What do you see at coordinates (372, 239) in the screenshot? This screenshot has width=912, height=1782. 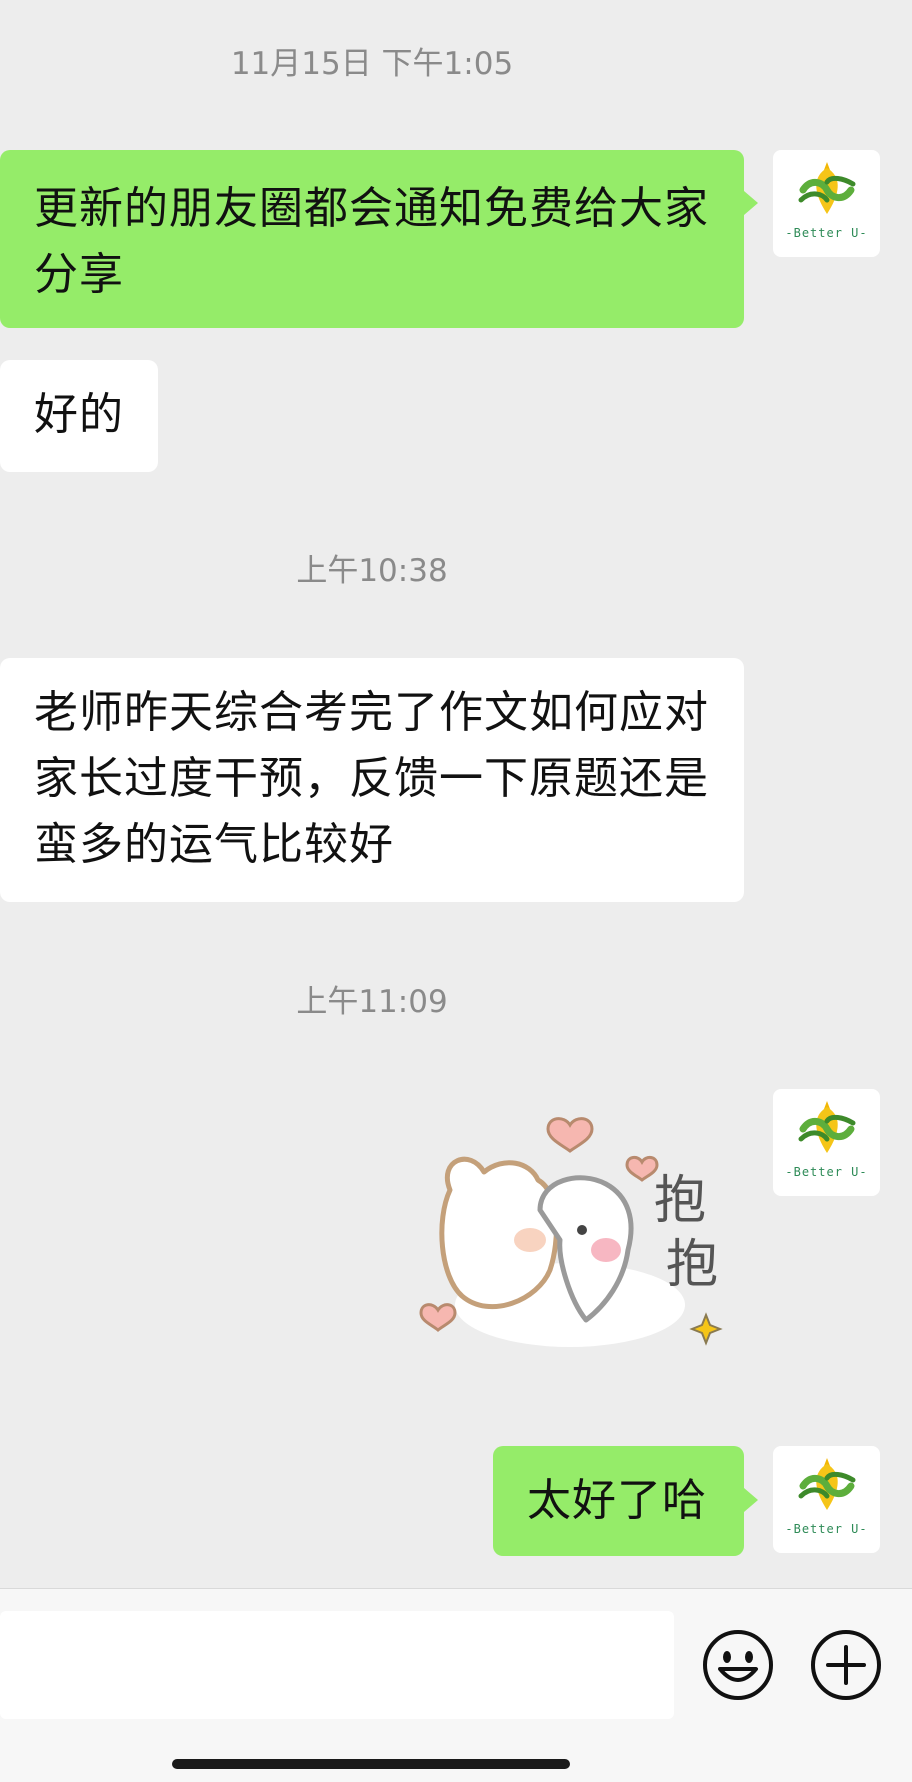 I see `message-bubble-outgoing: 更新的朋友圈都会通知免费给大家 分享` at bounding box center [372, 239].